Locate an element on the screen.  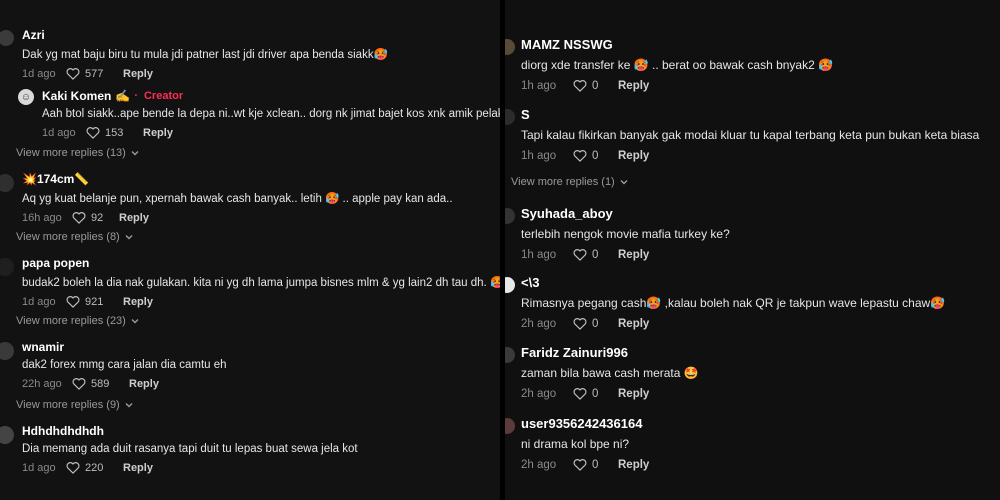
like-count: 220 is located at coordinates (94, 467).